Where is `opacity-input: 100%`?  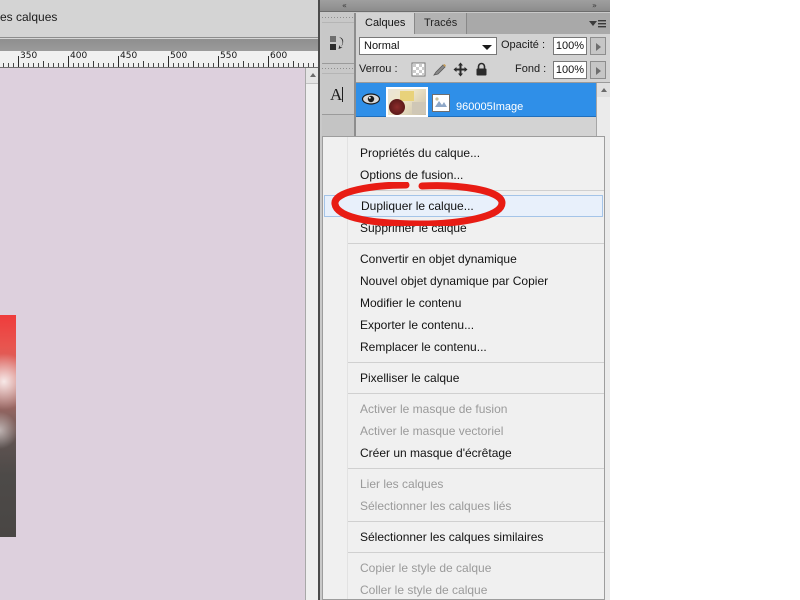 opacity-input: 100% is located at coordinates (570, 46).